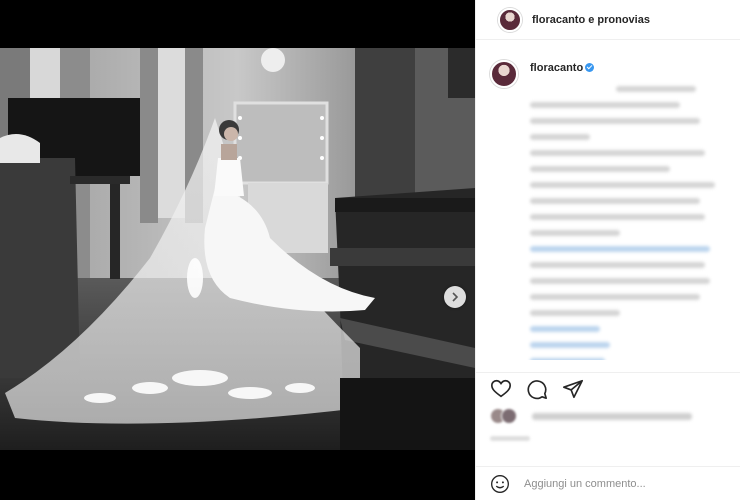 The width and height of the screenshot is (740, 500). I want to click on post-date-blurred, so click(510, 438).